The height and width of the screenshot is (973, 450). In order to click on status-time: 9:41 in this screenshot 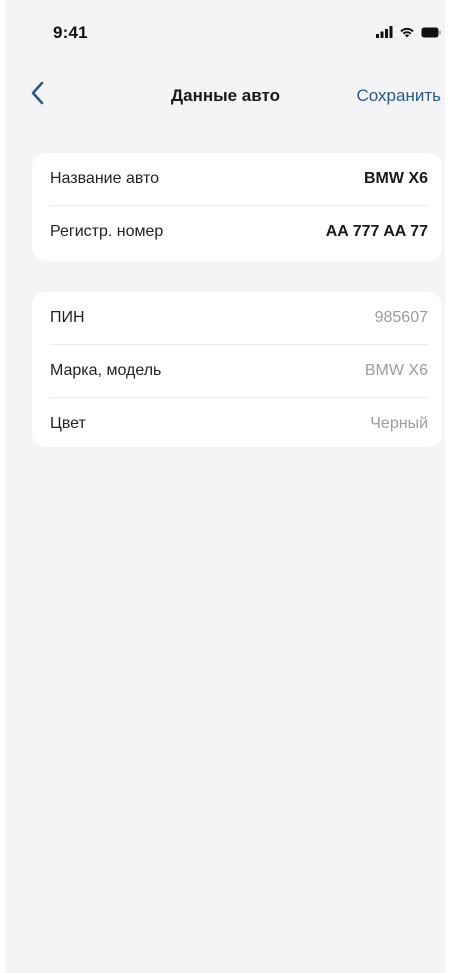, I will do `click(70, 32)`.